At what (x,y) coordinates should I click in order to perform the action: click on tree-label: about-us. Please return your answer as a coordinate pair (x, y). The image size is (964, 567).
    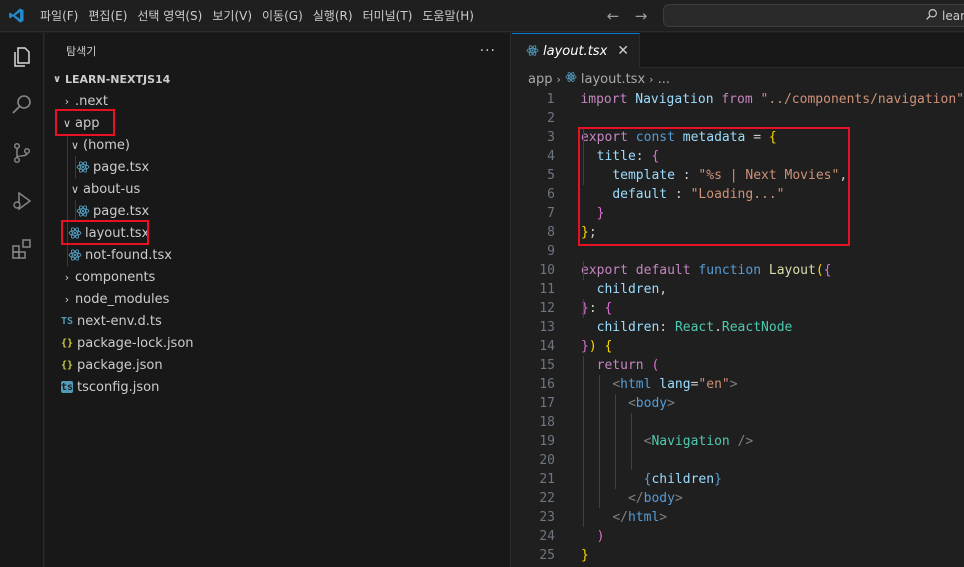
    Looking at the image, I should click on (112, 189).